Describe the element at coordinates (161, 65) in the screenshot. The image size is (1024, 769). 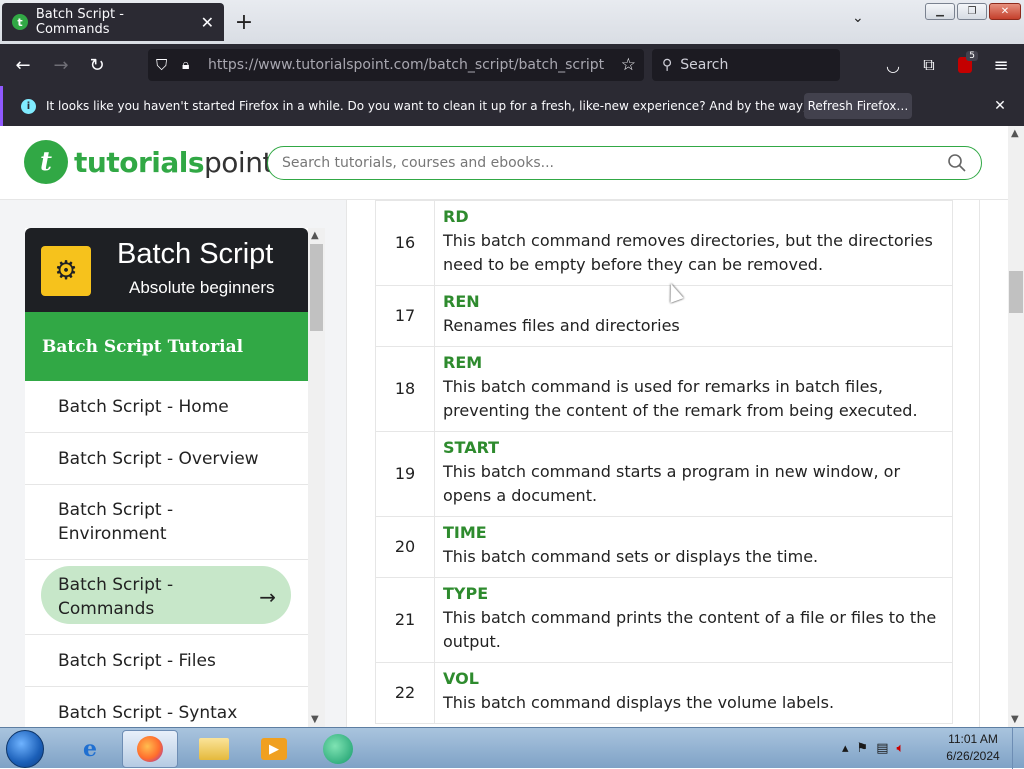
I see `tracking-shield-icon: ⛉` at that location.